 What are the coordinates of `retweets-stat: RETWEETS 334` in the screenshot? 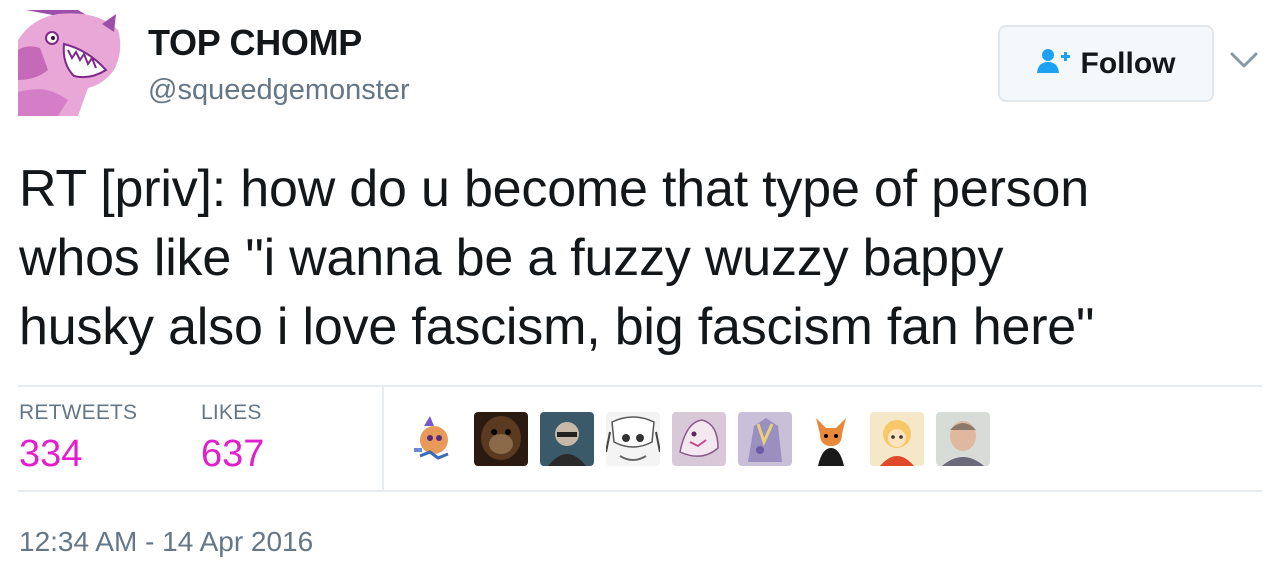 It's located at (78, 438).